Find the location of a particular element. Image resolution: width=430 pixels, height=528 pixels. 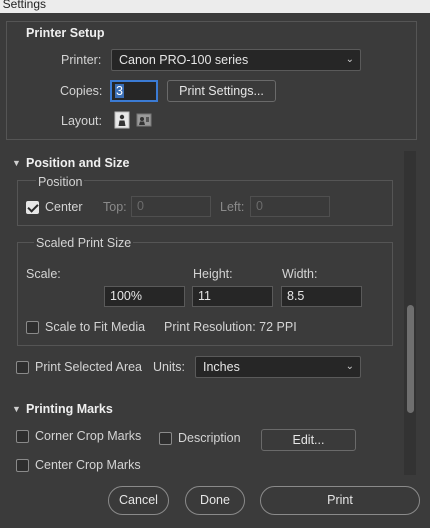

description-label: Description is located at coordinates (209, 438).